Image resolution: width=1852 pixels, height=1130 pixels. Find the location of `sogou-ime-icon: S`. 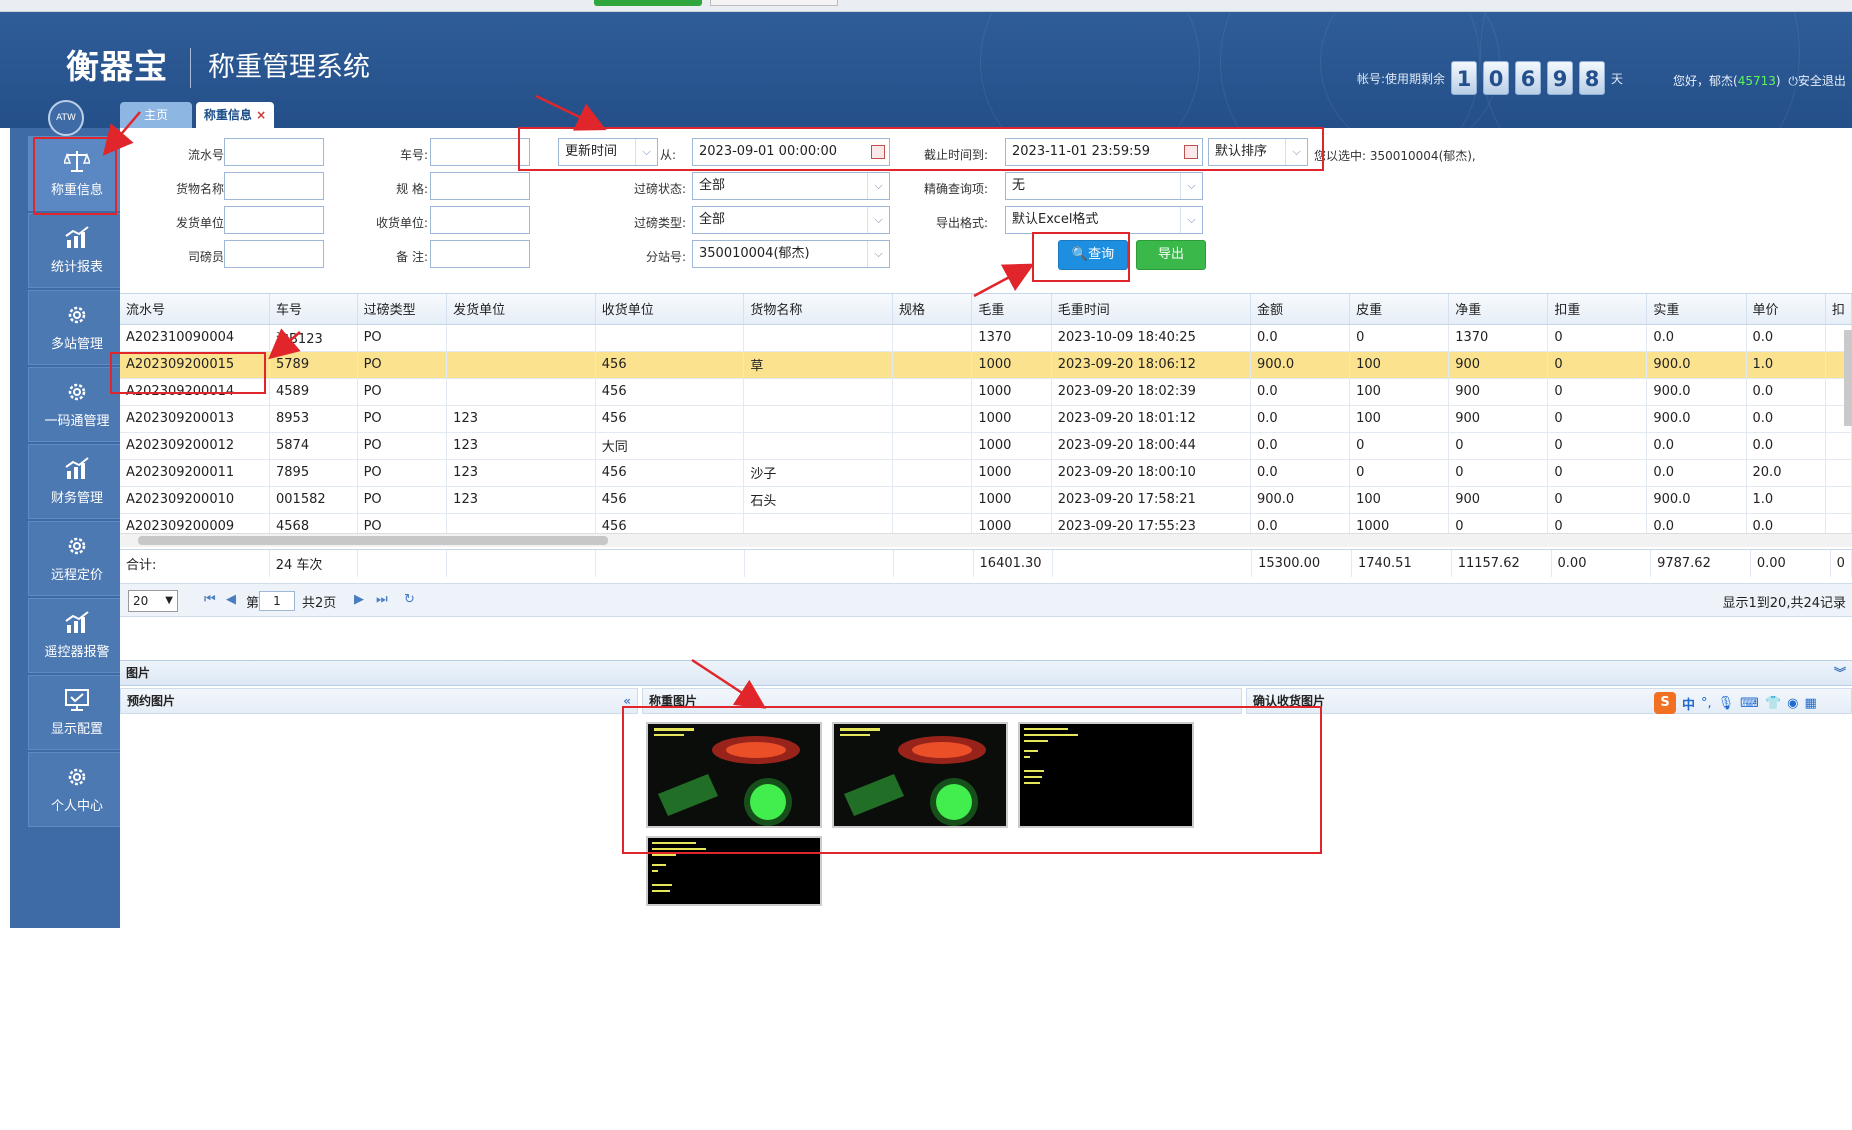

sogou-ime-icon: S is located at coordinates (1665, 703).